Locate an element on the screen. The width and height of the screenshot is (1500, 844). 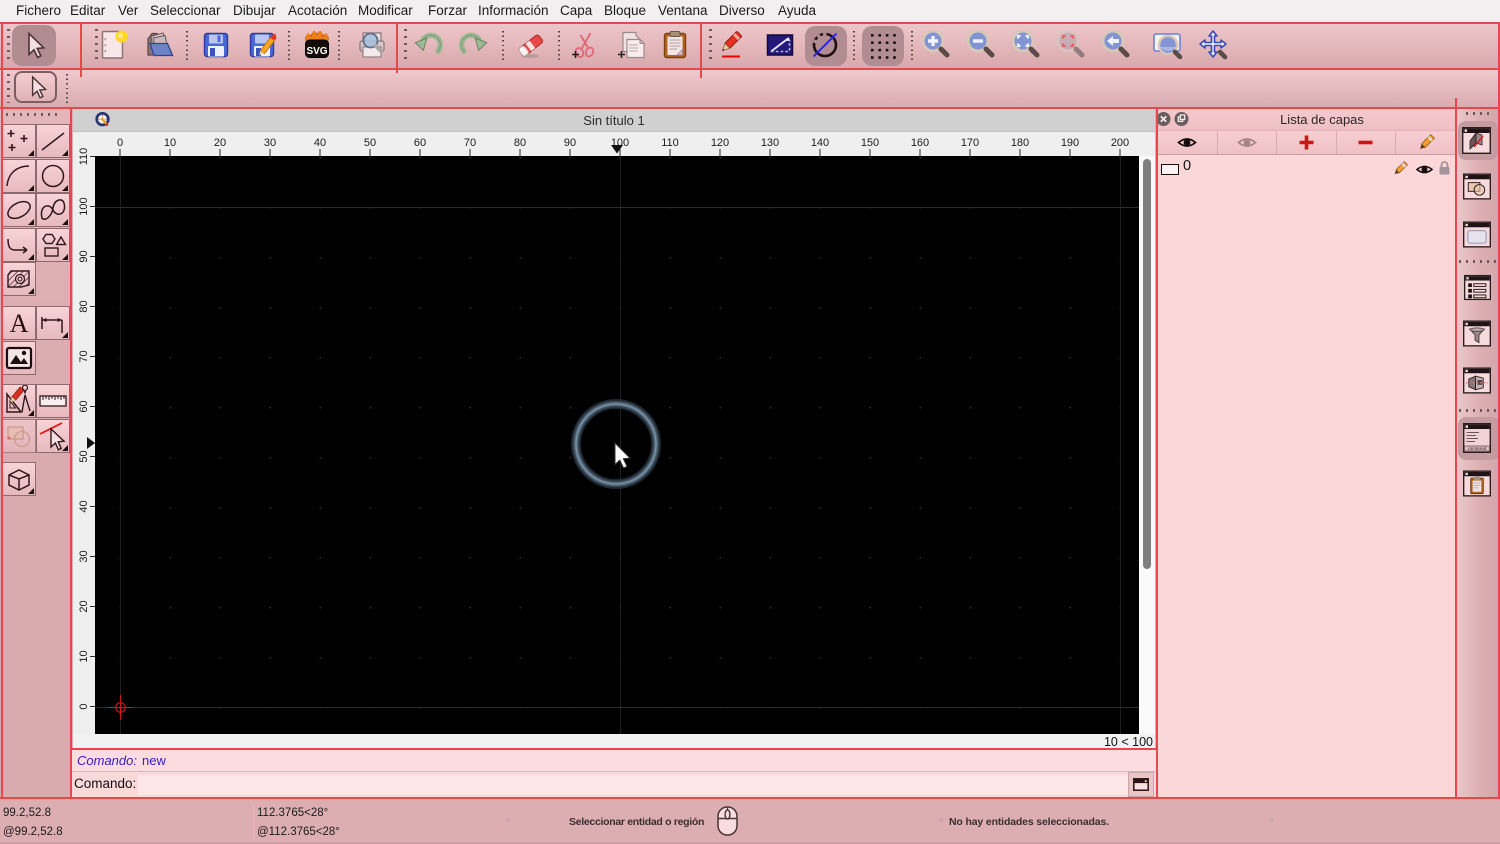
svg-text: 200 is located at coordinates (1120, 143).